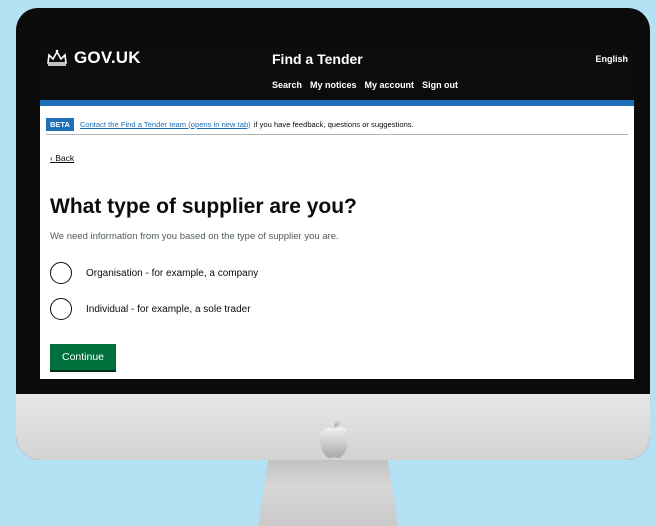  I want to click on radio-label-organisation: Organisation - for example, a company, so click(172, 273).